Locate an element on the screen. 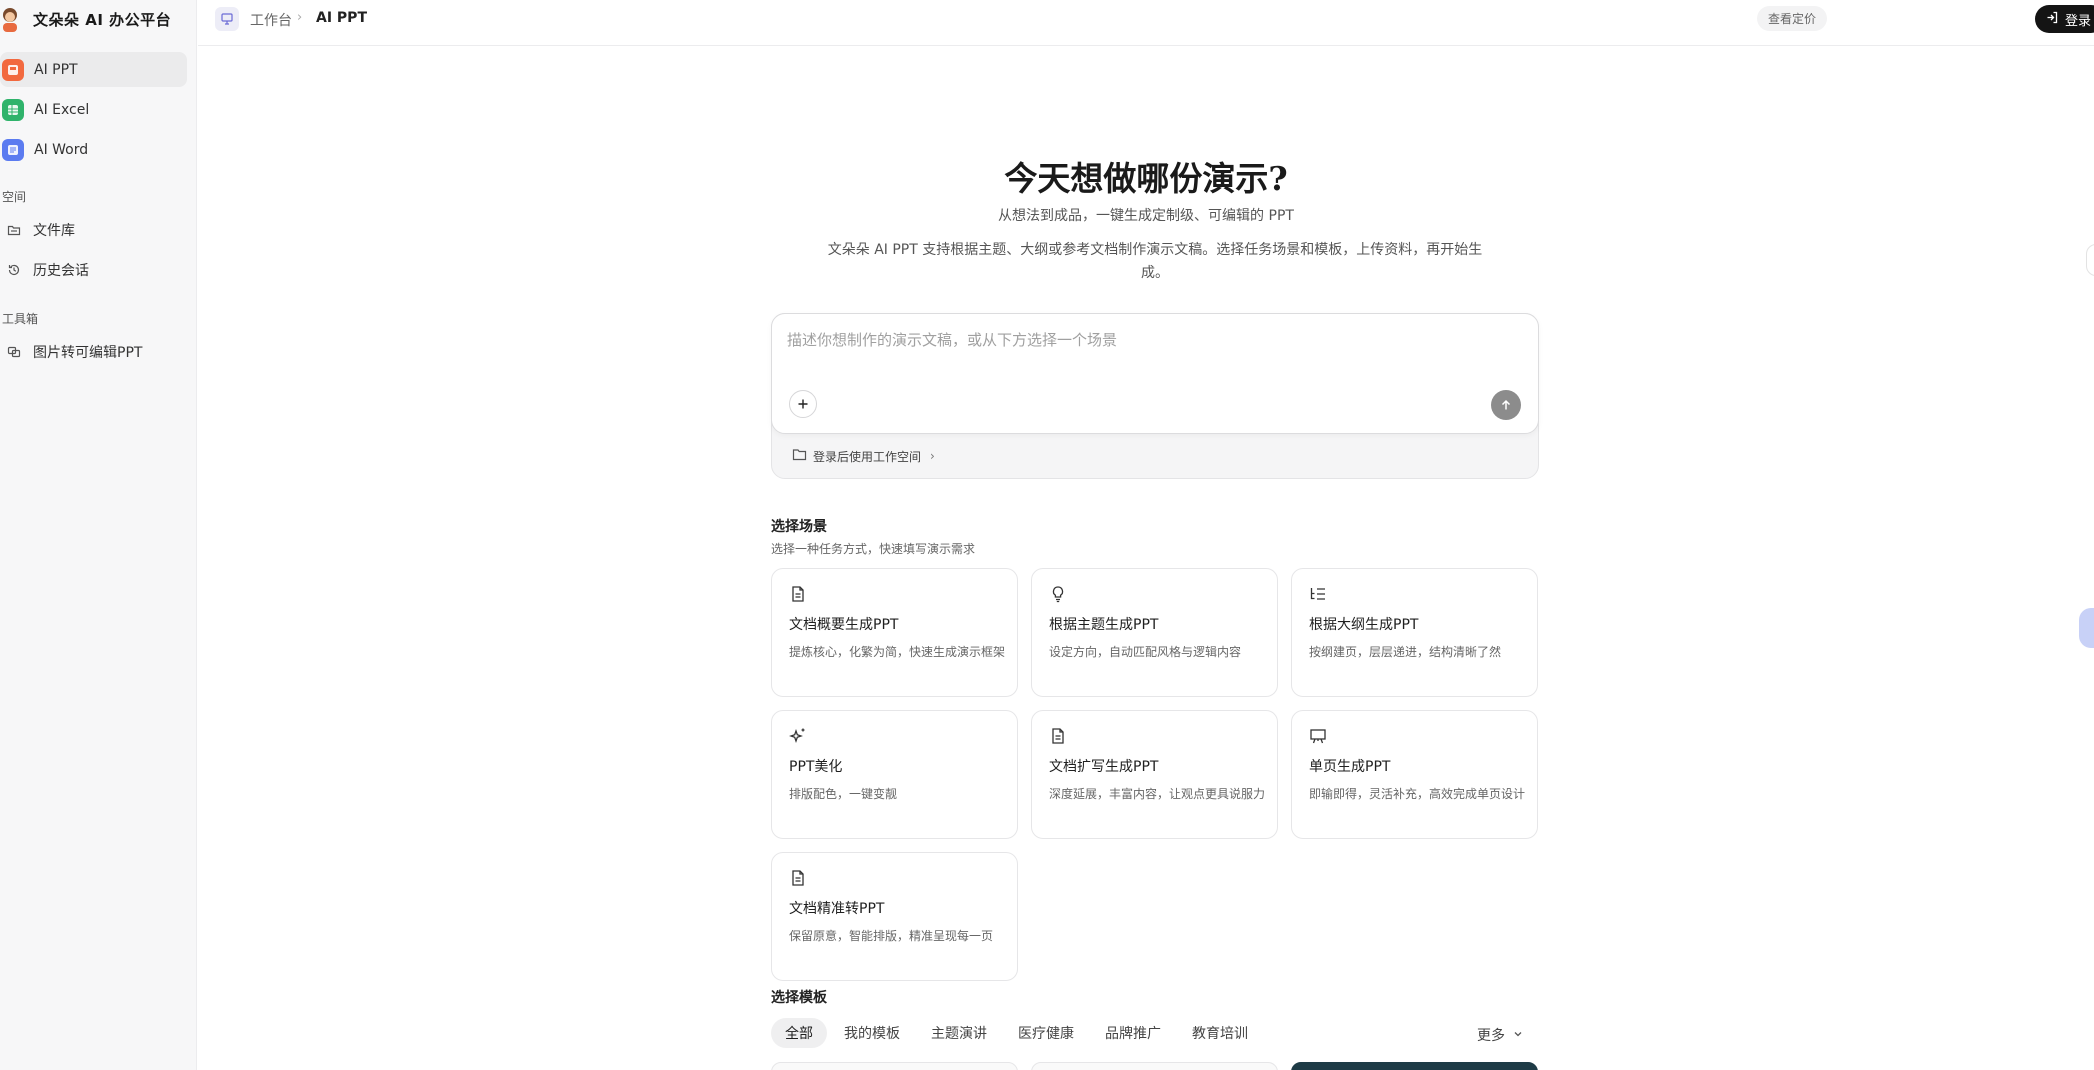  pricing-button: 查看定价 is located at coordinates (1792, 18).